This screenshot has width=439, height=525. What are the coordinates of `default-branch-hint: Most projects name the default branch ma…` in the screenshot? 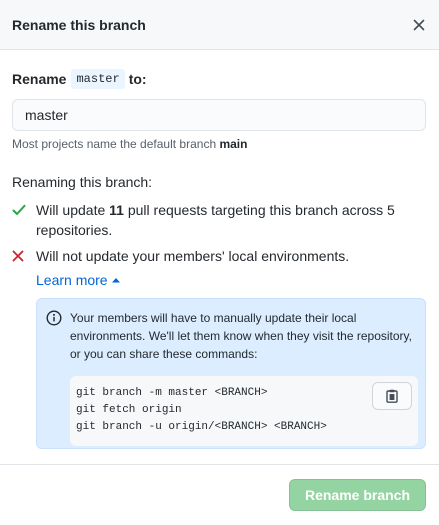 It's located at (219, 144).